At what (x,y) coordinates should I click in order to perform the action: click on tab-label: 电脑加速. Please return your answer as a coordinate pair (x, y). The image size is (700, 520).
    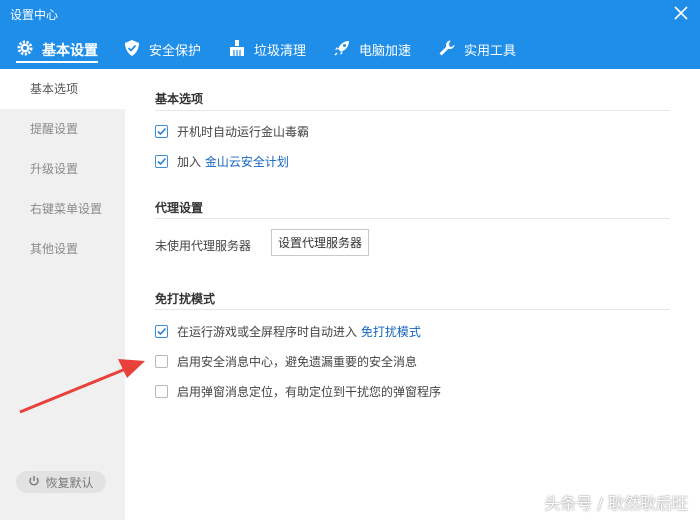
    Looking at the image, I should click on (385, 51).